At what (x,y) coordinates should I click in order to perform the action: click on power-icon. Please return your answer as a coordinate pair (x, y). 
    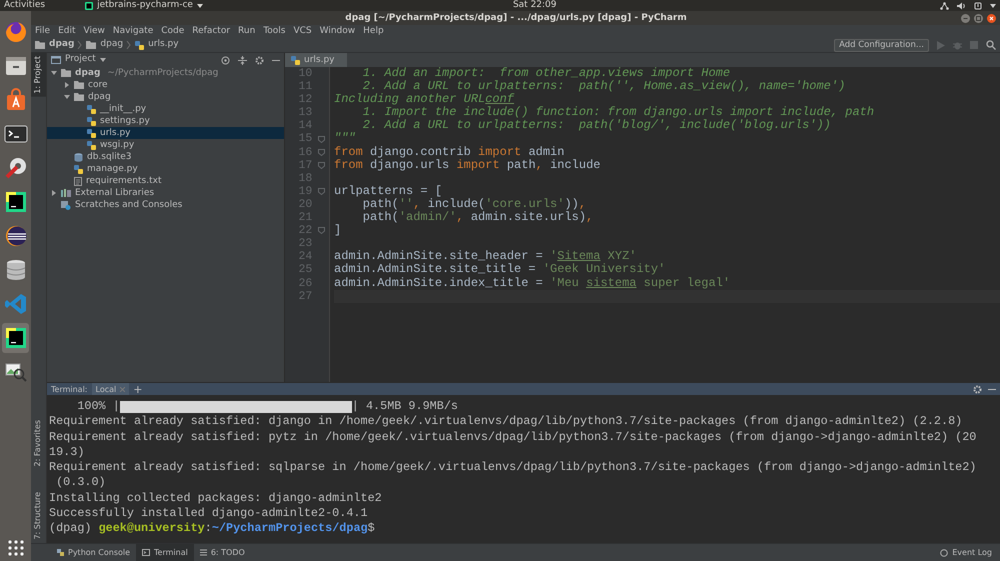
    Looking at the image, I should click on (978, 6).